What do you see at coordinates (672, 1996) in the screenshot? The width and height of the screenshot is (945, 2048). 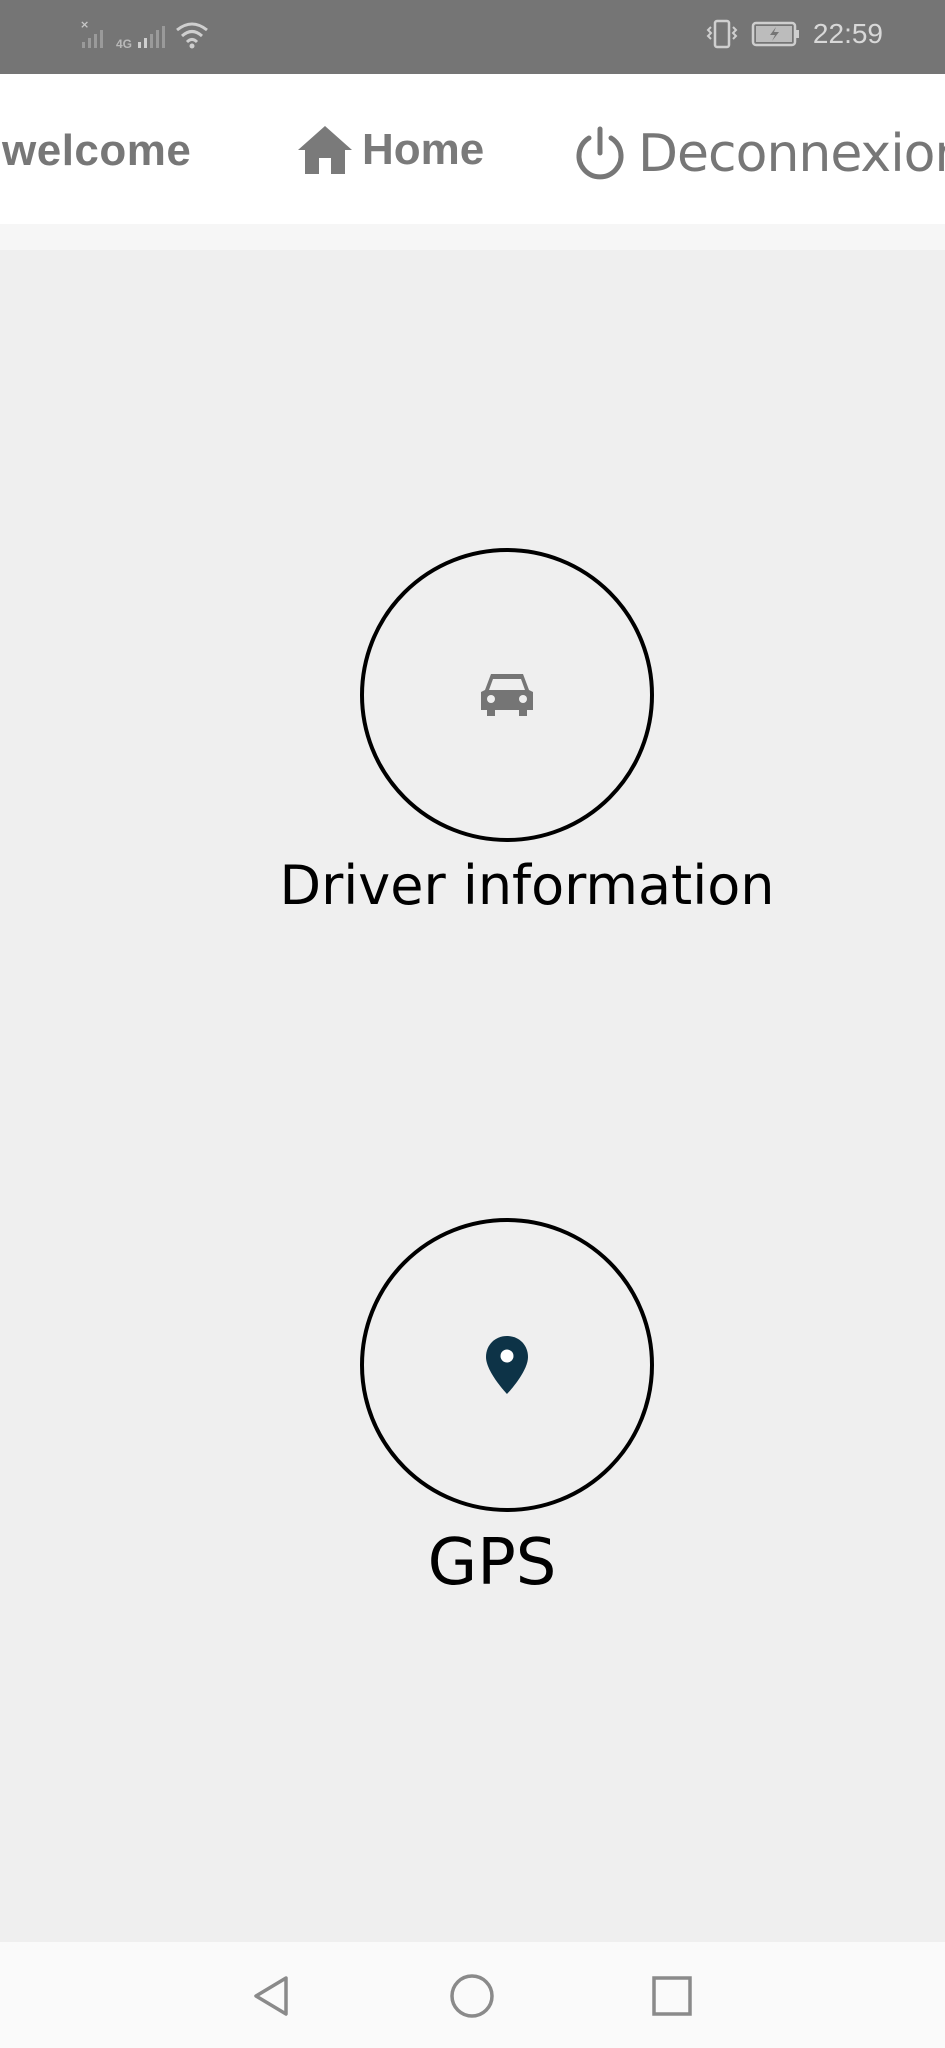 I see `recents-icon` at bounding box center [672, 1996].